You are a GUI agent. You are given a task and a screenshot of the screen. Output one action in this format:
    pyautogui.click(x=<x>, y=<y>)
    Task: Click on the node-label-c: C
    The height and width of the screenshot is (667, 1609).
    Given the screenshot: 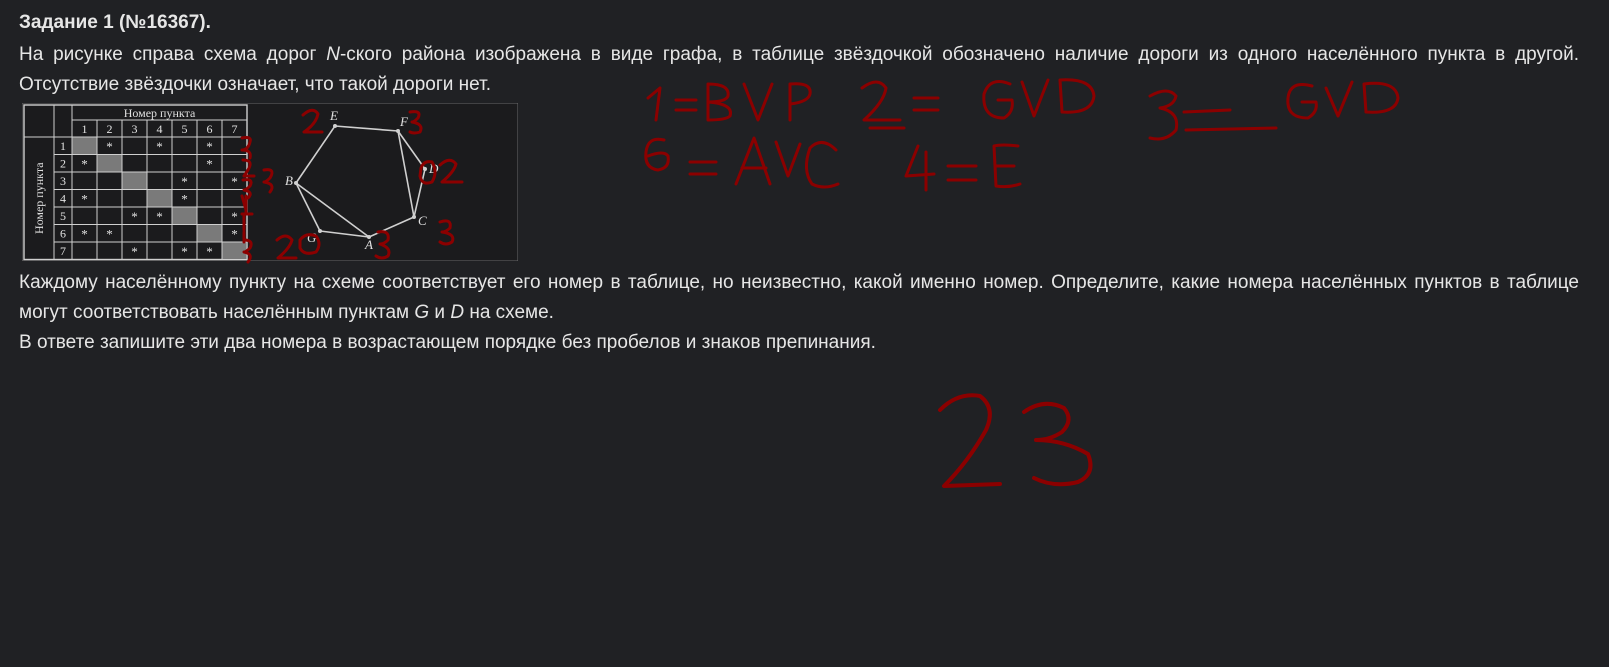 What is the action you would take?
    pyautogui.click(x=422, y=220)
    